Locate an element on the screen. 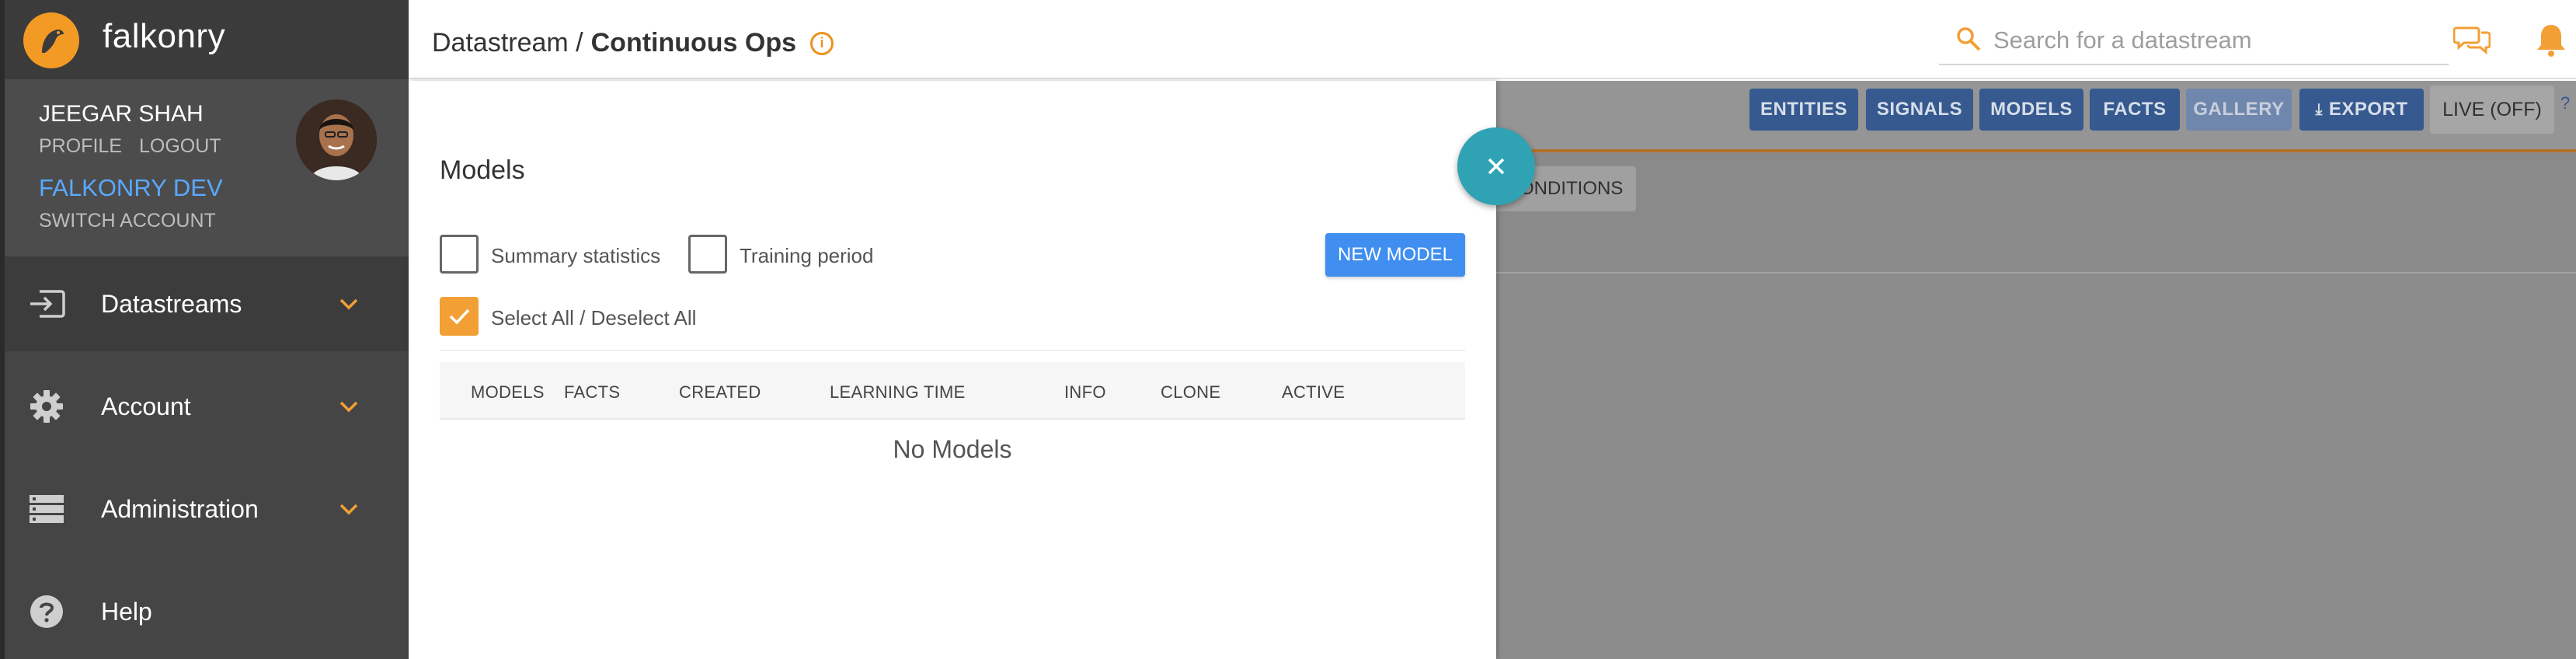  user-links: PROFILE LOGOUT is located at coordinates (130, 146).